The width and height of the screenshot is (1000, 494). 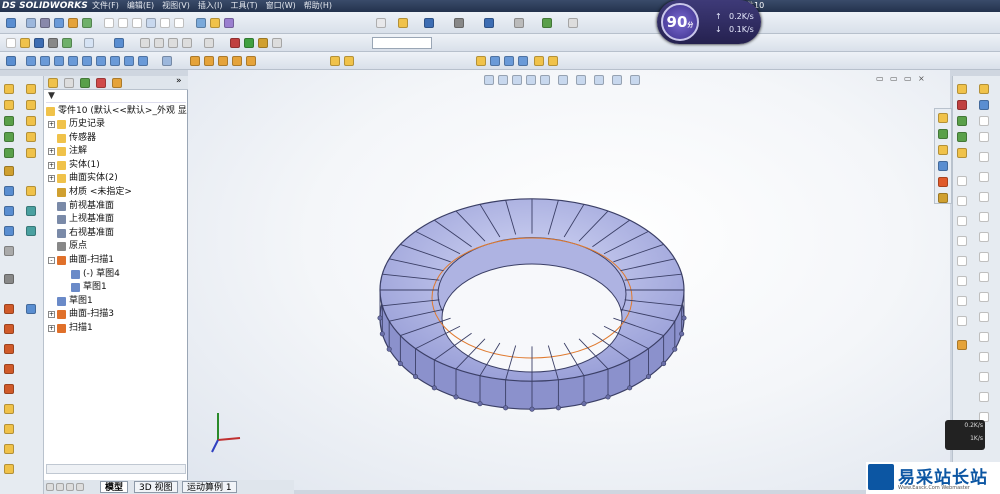 I want to click on polygon-tool-icon, so click(x=984, y=197).